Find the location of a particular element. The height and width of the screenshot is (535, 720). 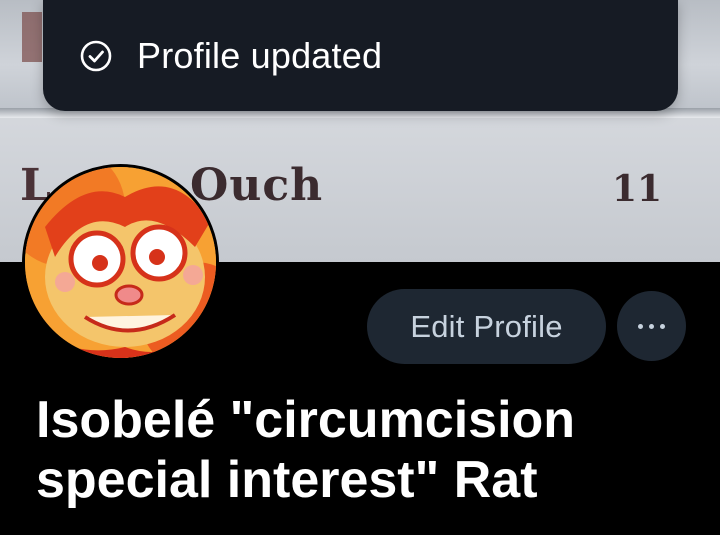

avatar-illustration is located at coordinates (120, 262).